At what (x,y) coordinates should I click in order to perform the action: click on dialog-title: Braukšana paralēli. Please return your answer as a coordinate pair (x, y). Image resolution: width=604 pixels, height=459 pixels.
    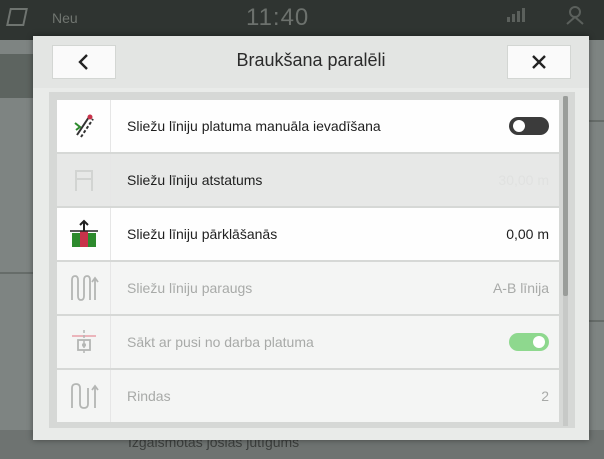
    Looking at the image, I should click on (311, 60).